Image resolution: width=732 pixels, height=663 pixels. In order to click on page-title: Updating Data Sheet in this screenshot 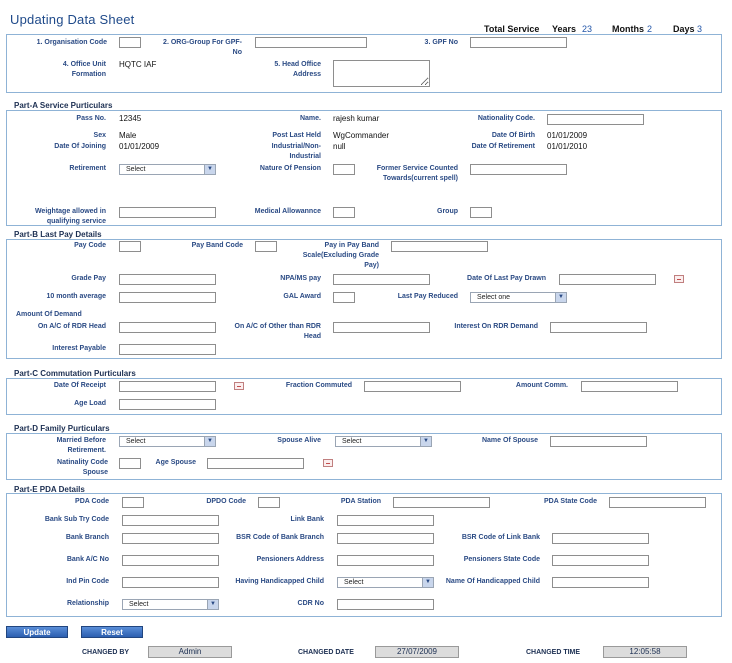, I will do `click(72, 19)`.